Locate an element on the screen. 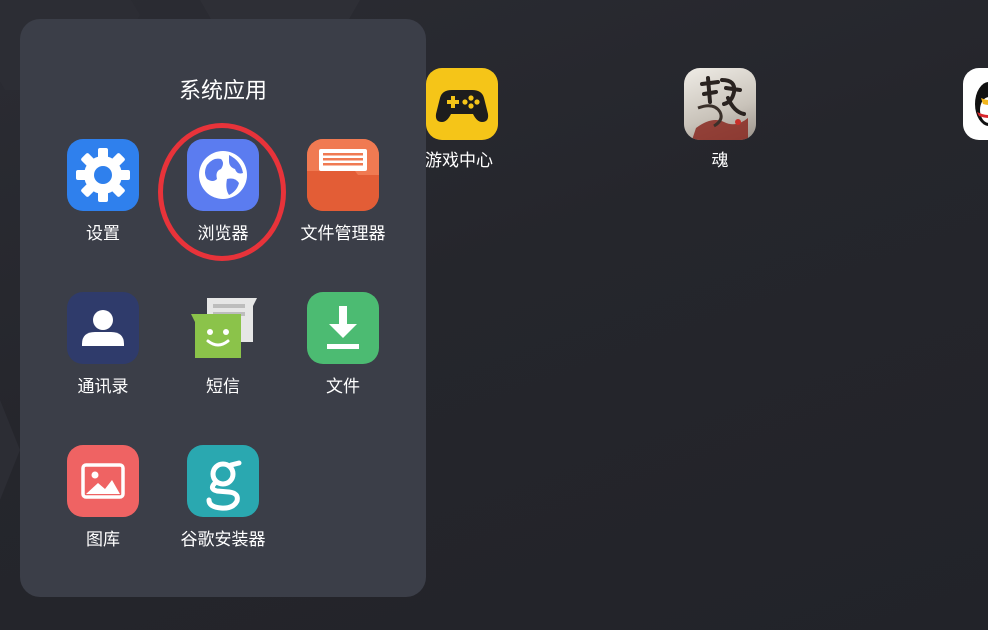 The height and width of the screenshot is (630, 988). desktop-app-qq is located at coordinates (975, 104).